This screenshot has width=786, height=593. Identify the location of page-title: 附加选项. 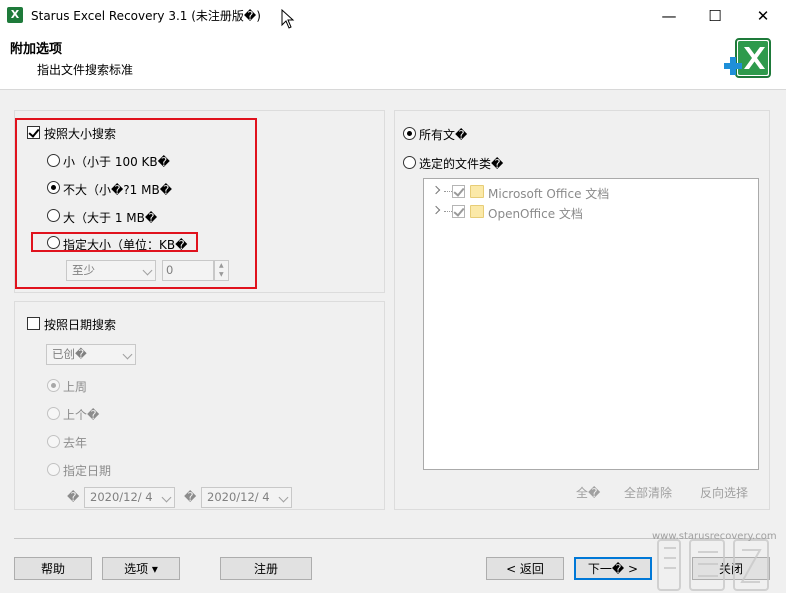
(36, 49).